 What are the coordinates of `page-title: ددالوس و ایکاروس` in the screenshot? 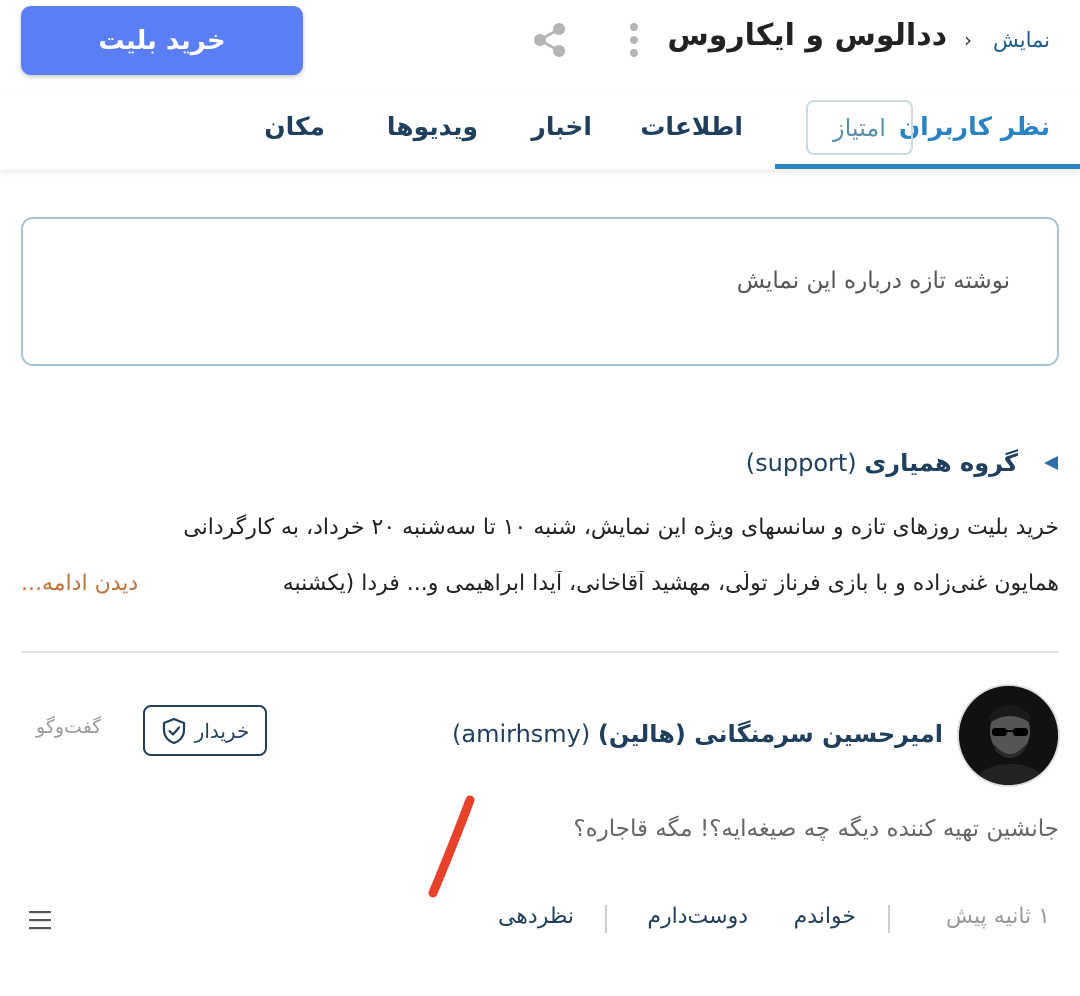 It's located at (807, 35).